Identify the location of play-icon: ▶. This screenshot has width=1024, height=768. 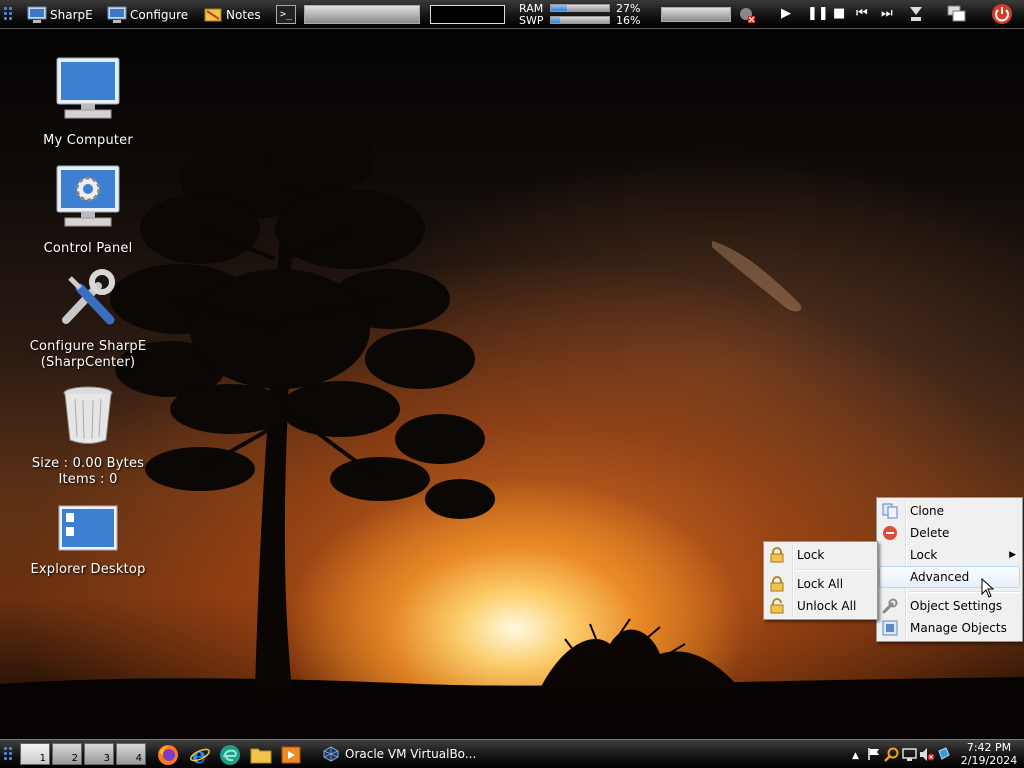
(786, 14).